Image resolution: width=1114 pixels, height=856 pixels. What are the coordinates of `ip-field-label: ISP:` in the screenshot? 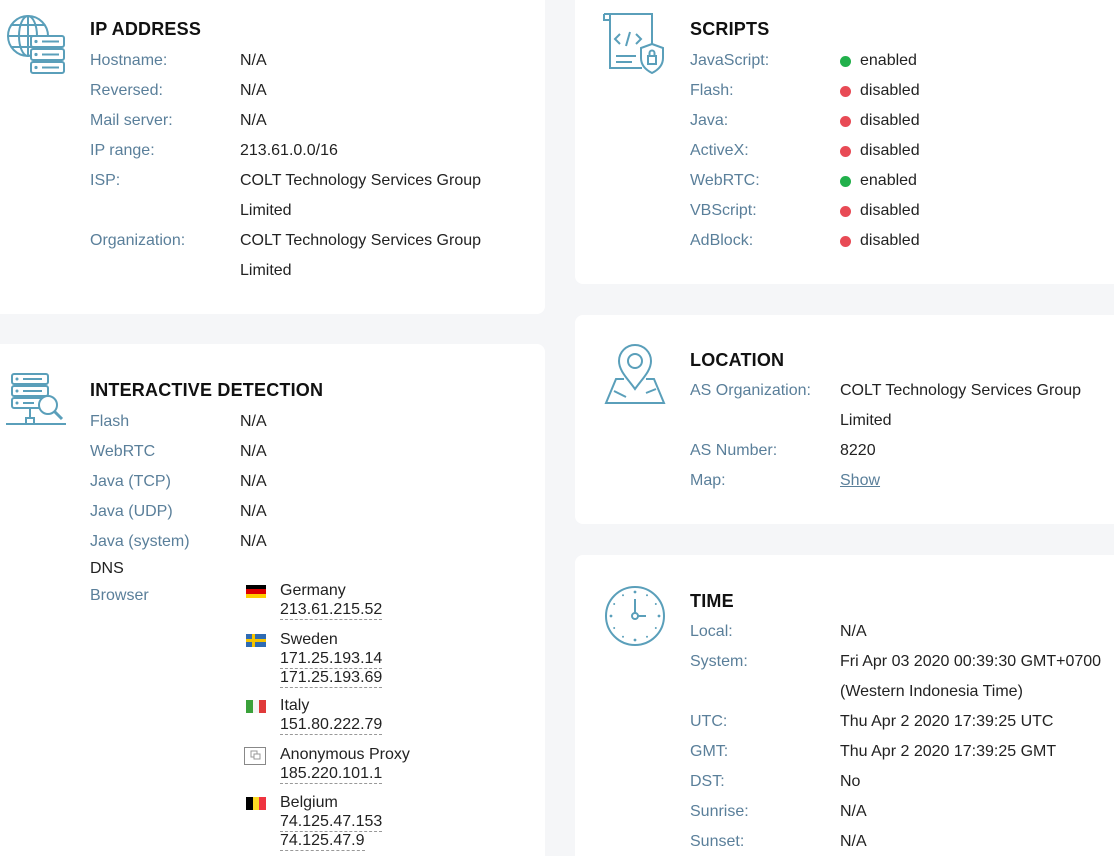 It's located at (105, 180).